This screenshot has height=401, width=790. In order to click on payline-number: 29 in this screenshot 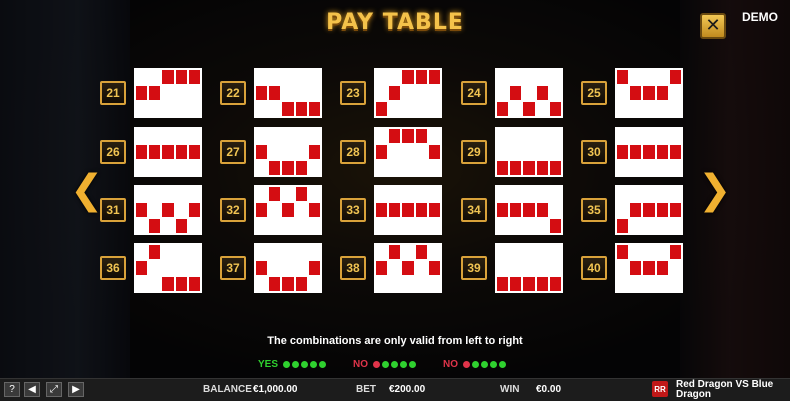, I will do `click(474, 152)`.